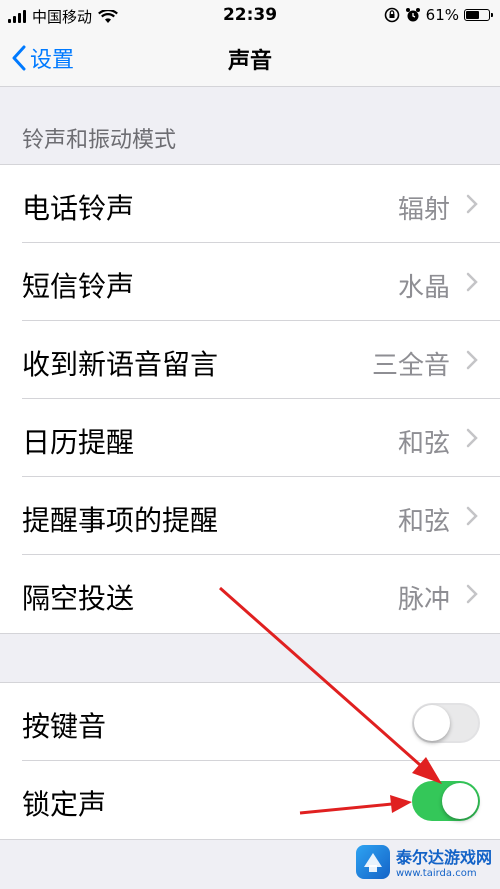  What do you see at coordinates (412, 15) in the screenshot?
I see `alarm-icon` at bounding box center [412, 15].